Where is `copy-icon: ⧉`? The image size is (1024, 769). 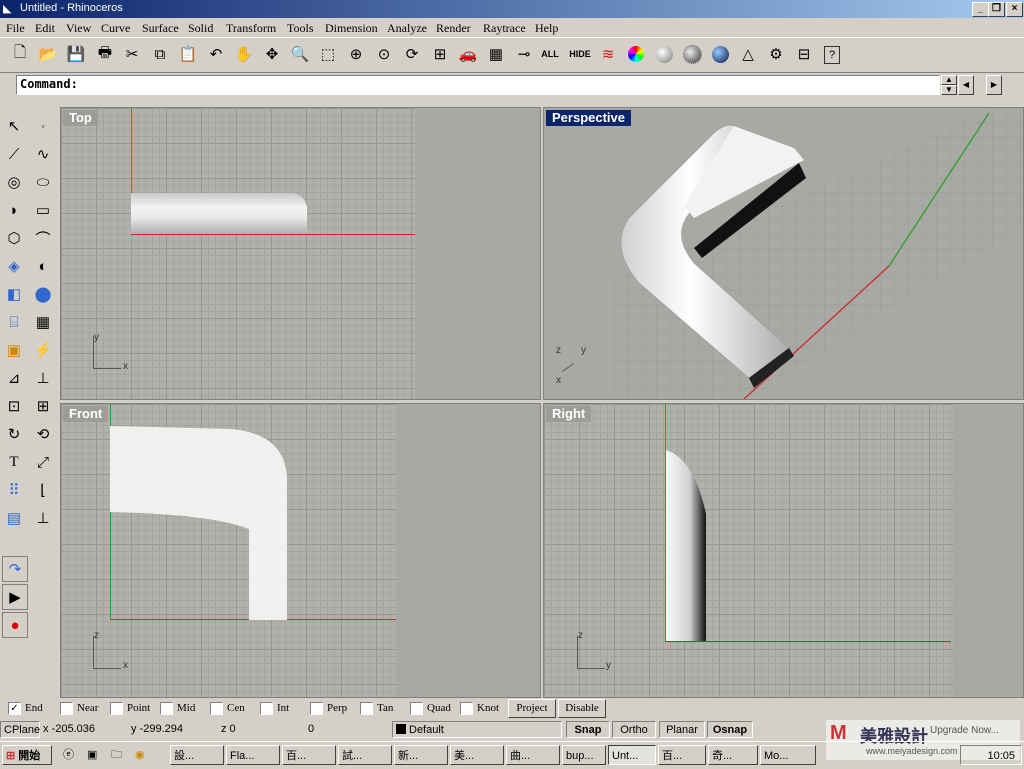
copy-icon: ⧉ is located at coordinates (160, 54).